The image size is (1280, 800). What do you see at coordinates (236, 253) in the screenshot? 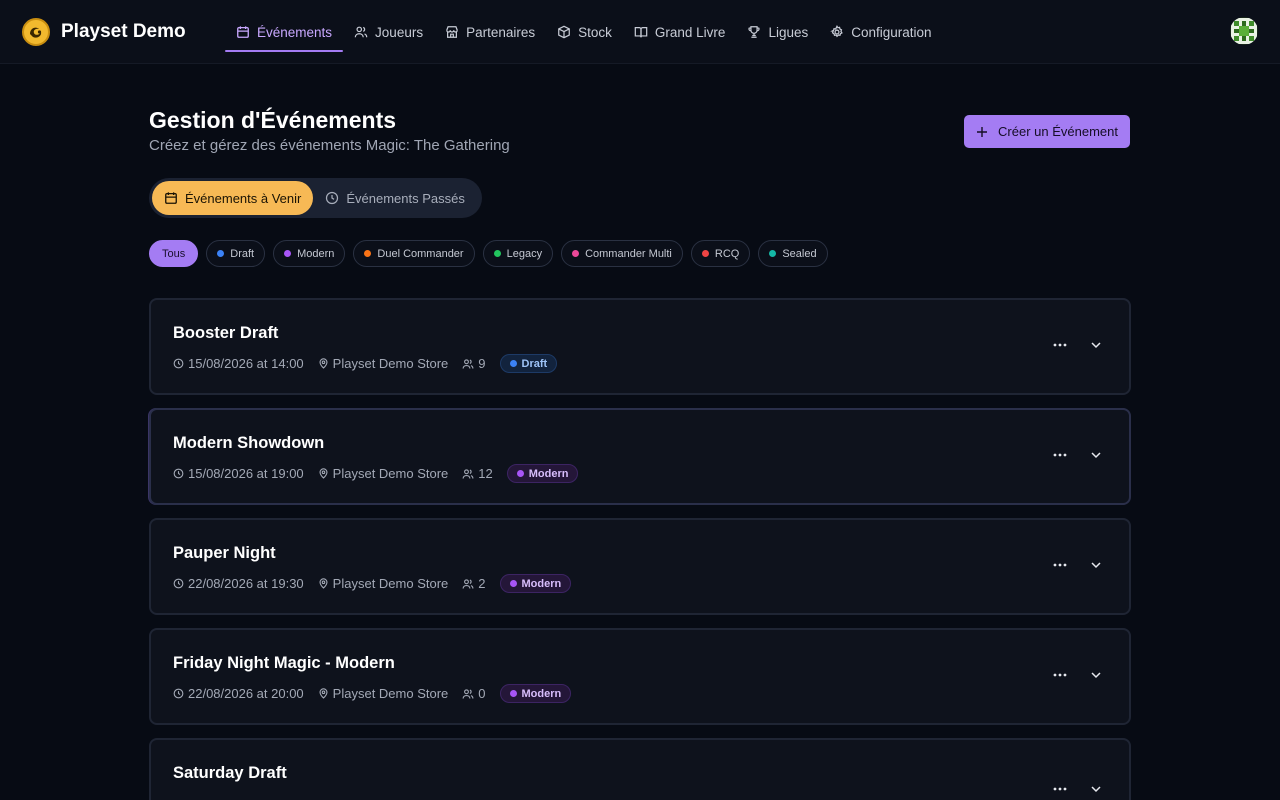
I see `filter-draft: Draft` at bounding box center [236, 253].